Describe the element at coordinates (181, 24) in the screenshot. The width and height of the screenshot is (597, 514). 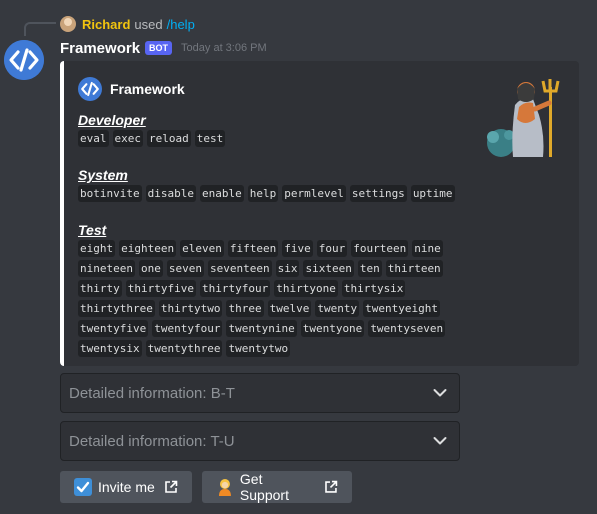
I see `reply-command: /help` at that location.